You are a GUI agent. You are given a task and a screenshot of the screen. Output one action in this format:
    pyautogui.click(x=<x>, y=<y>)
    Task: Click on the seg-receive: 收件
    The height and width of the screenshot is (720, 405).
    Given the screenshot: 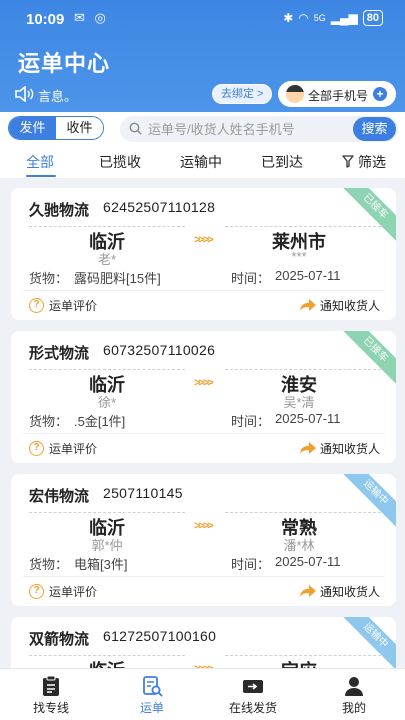 What is the action you would take?
    pyautogui.click(x=79, y=128)
    